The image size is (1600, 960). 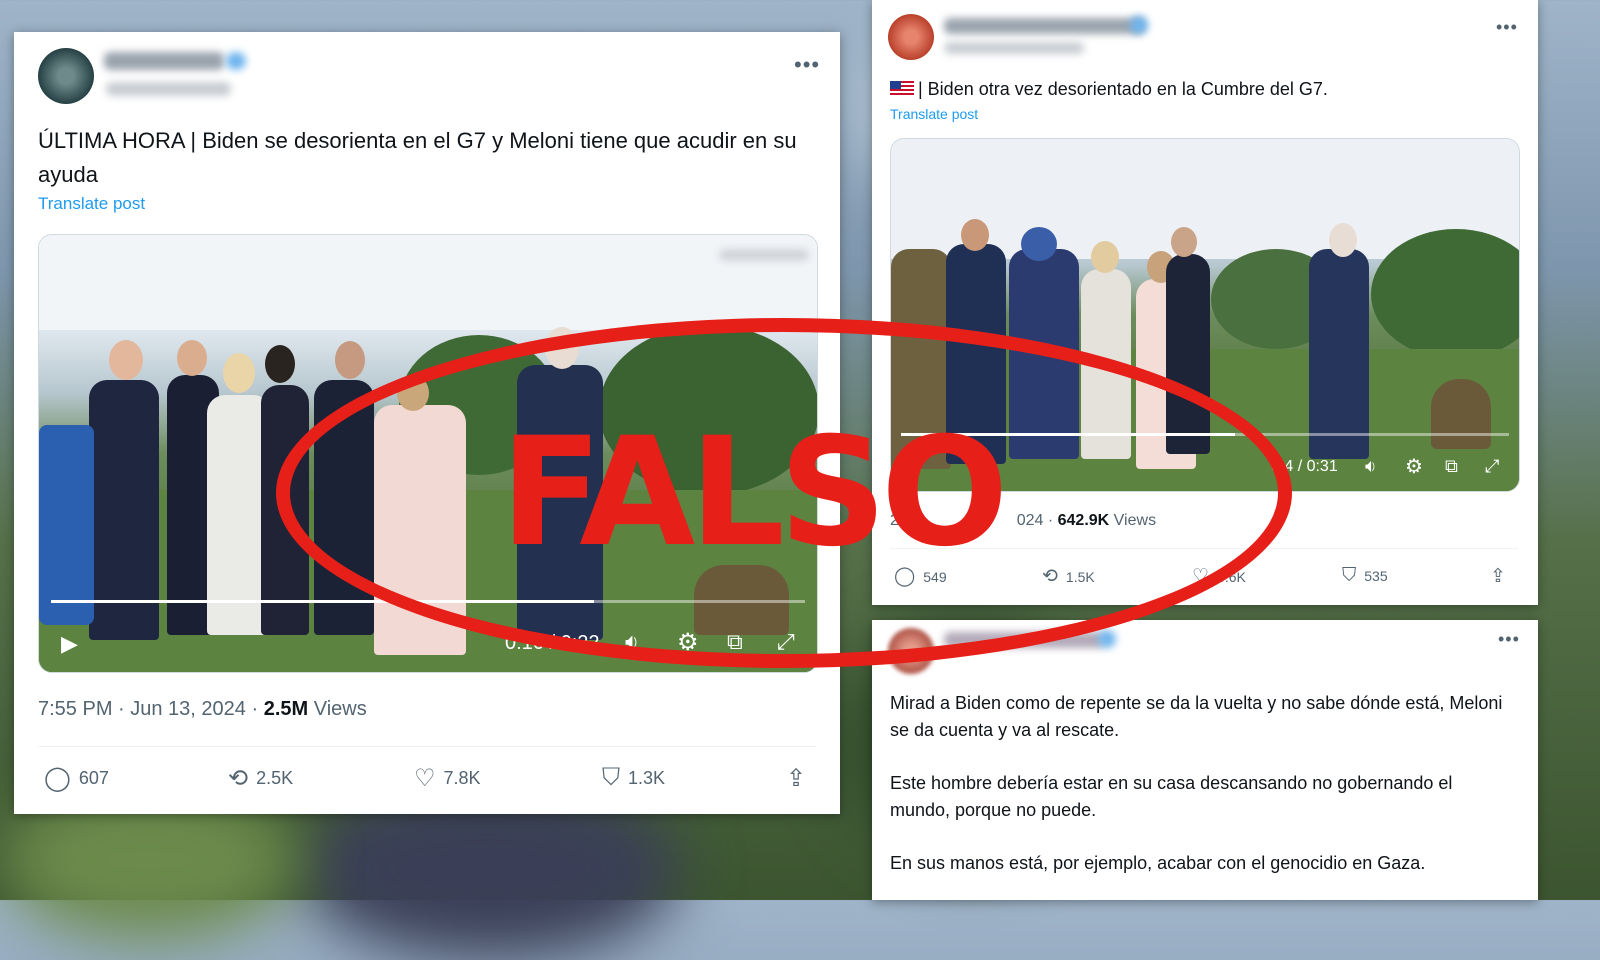 What do you see at coordinates (1445, 294) in the screenshot?
I see `tree` at bounding box center [1445, 294].